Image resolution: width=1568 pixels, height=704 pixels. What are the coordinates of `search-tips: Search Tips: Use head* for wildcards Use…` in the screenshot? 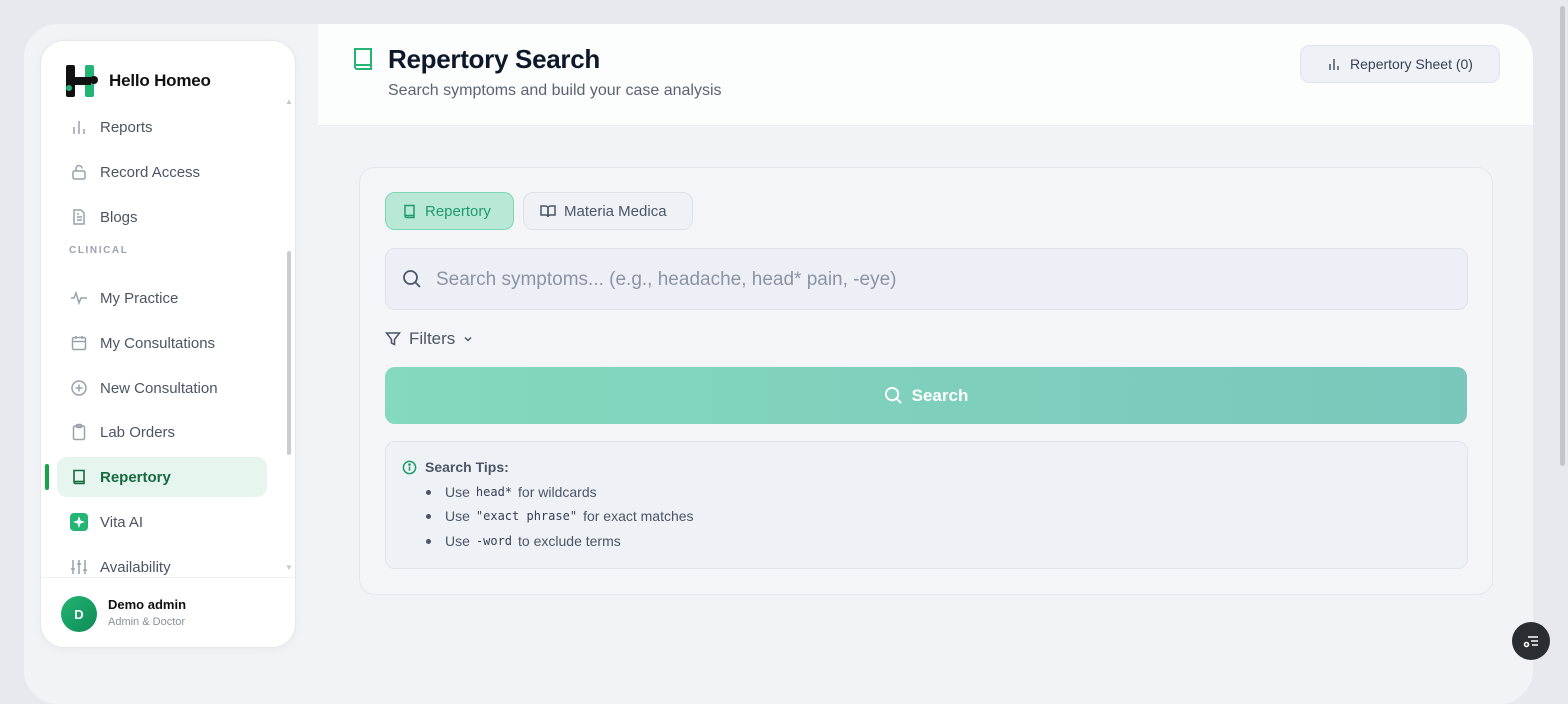 It's located at (926, 505).